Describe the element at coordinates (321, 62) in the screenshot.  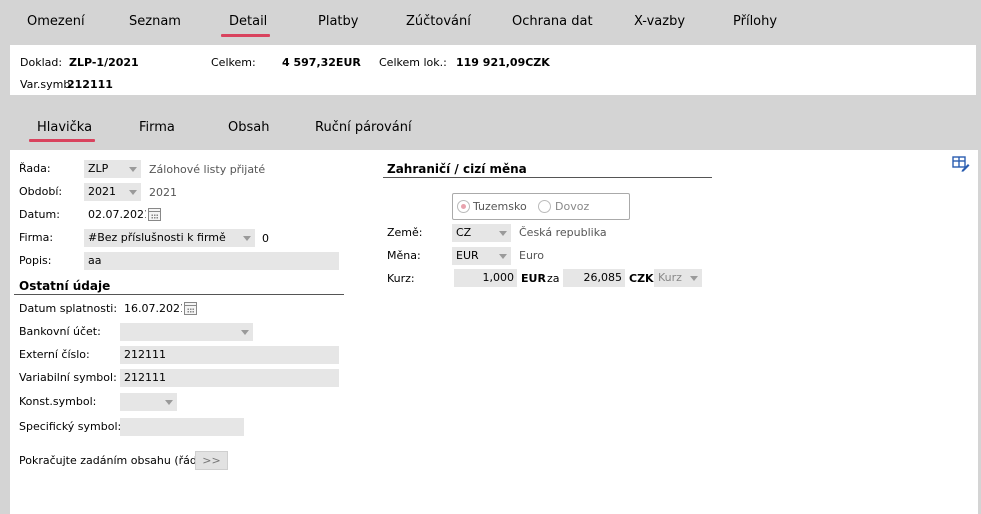
I see `celkem-value: 4 597,32EUR` at that location.